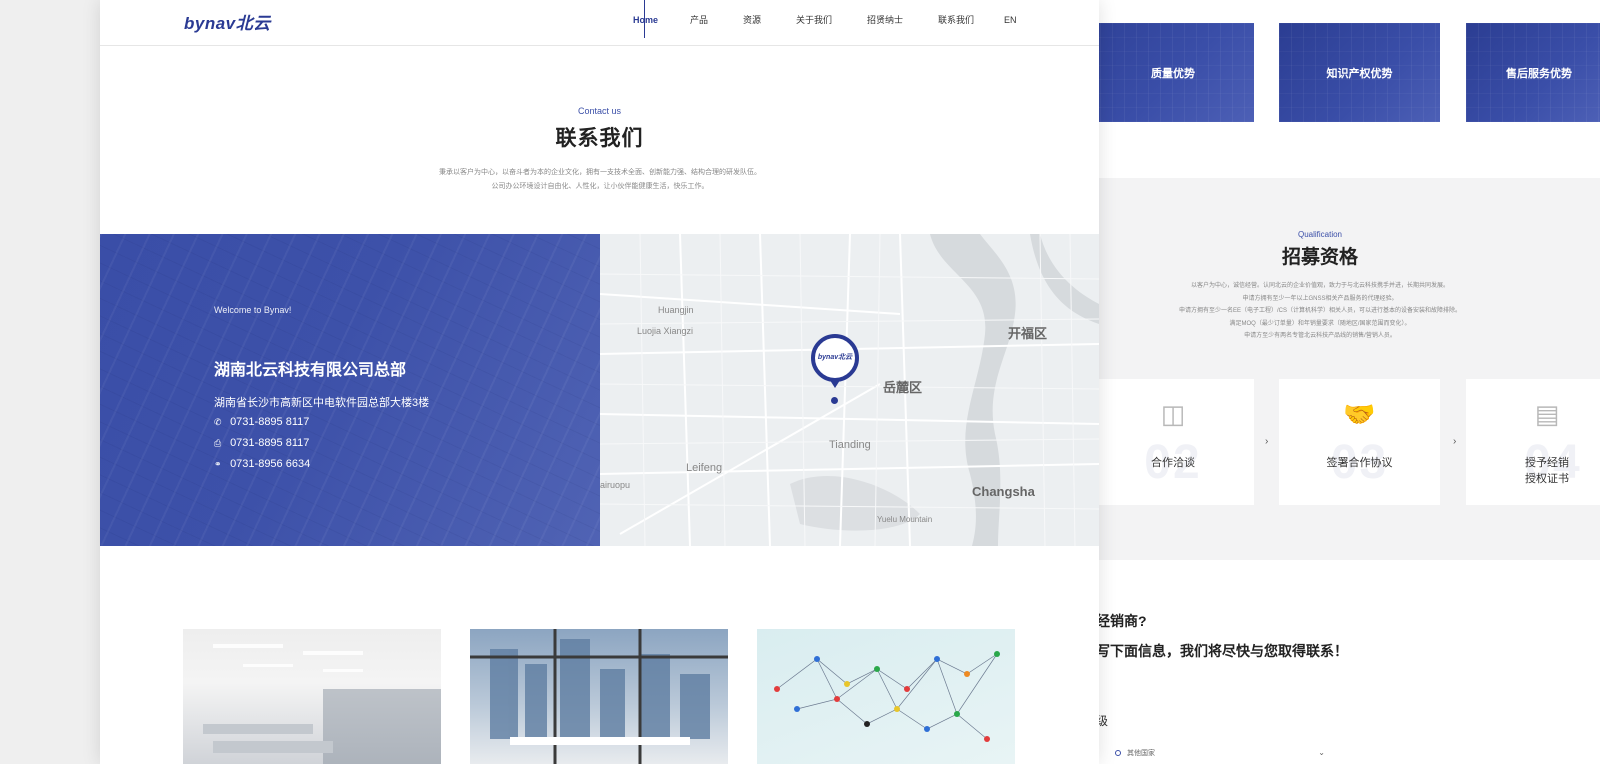 This screenshot has height=764, width=1600. What do you see at coordinates (1533, 442) in the screenshot?
I see `step-card-certificate: 04 ▤ 授予经销 授权证书` at bounding box center [1533, 442].